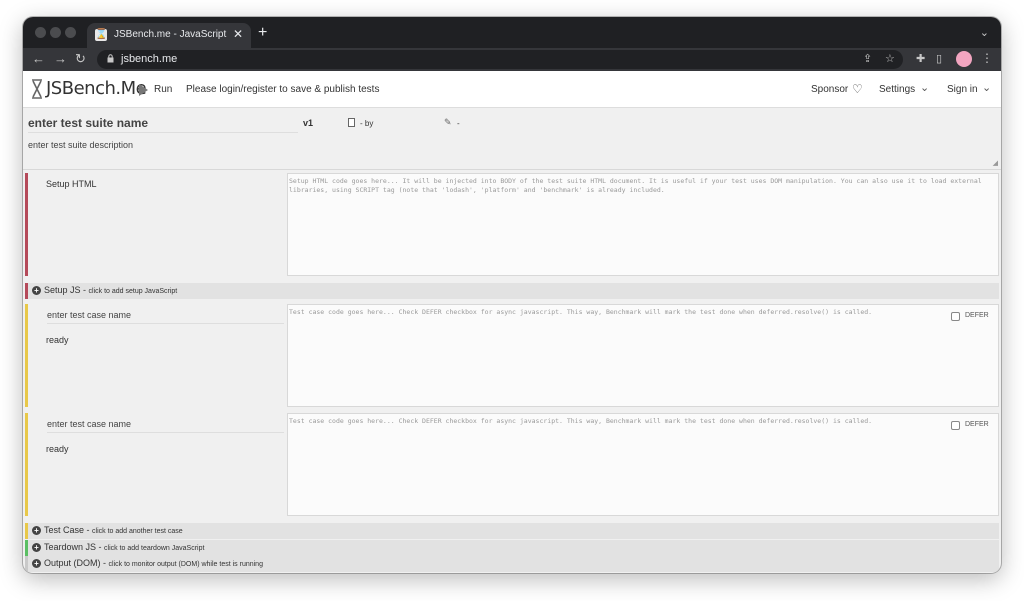 The height and width of the screenshot is (601, 1024). I want to click on extensions-icon: ✚, so click(920, 58).